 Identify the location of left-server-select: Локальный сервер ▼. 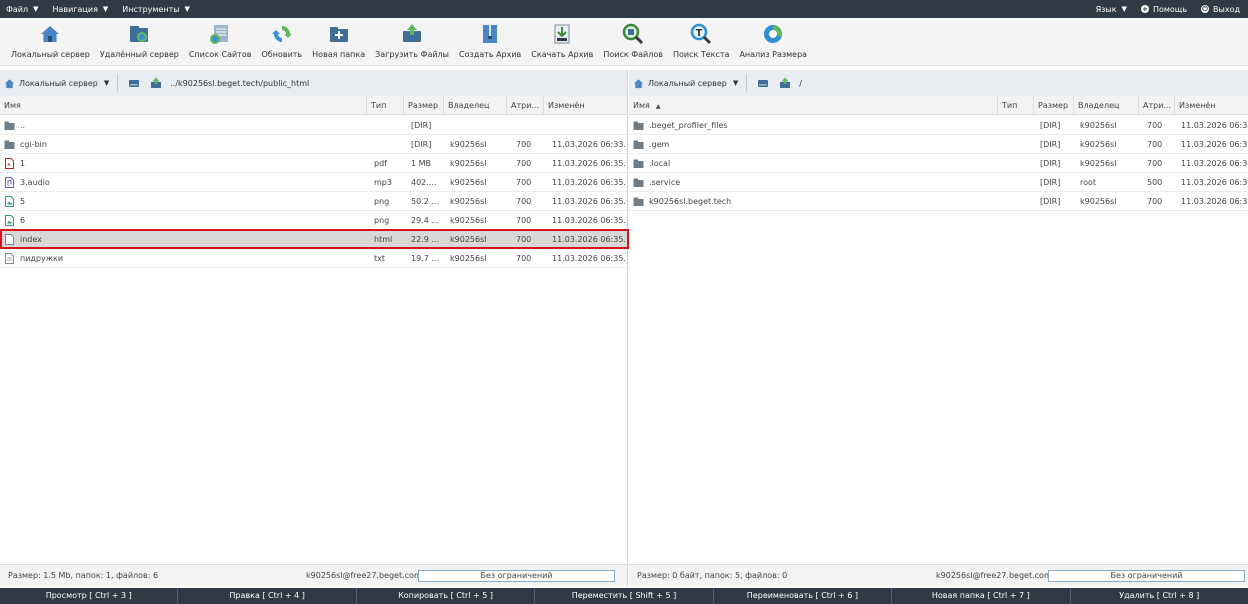
(61, 83).